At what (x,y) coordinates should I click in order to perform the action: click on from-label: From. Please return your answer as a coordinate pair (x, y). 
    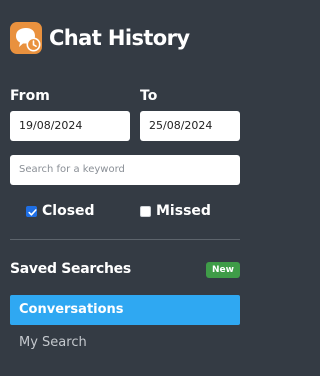
    Looking at the image, I should click on (30, 96).